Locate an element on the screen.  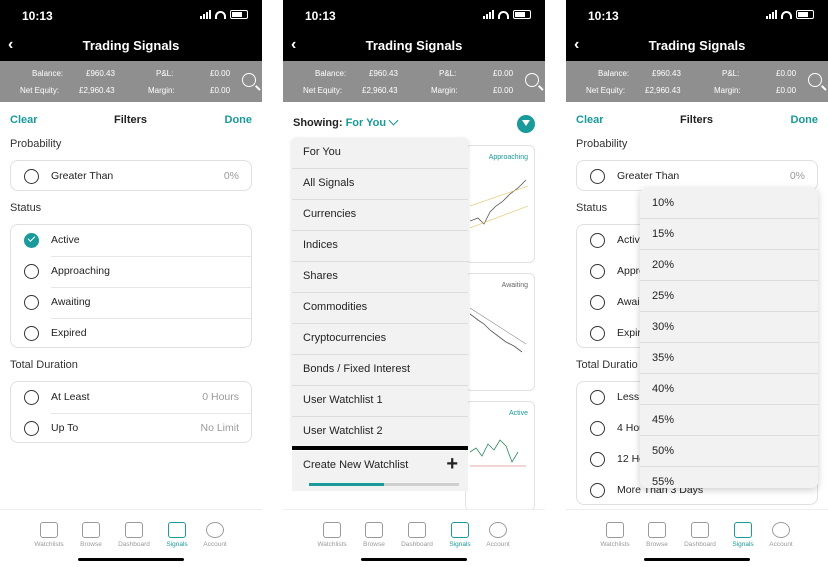
menu-item-all-signals: All Signals is located at coordinates (380, 184).